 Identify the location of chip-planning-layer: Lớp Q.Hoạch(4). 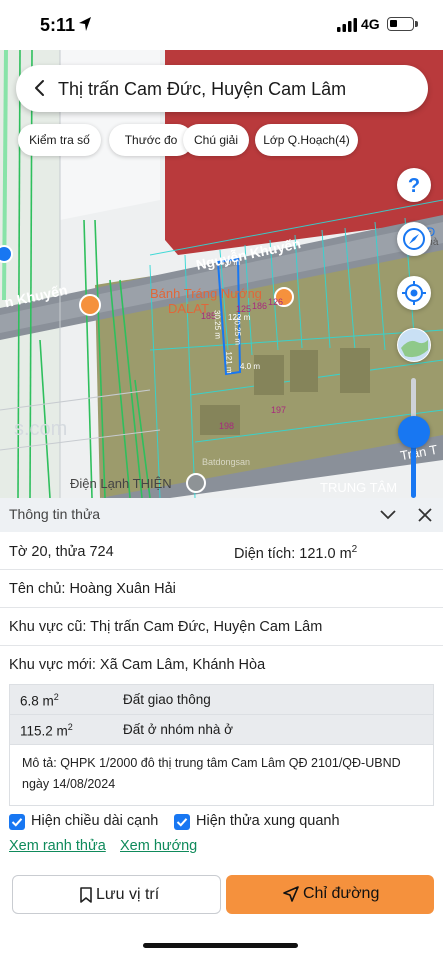
(306, 140).